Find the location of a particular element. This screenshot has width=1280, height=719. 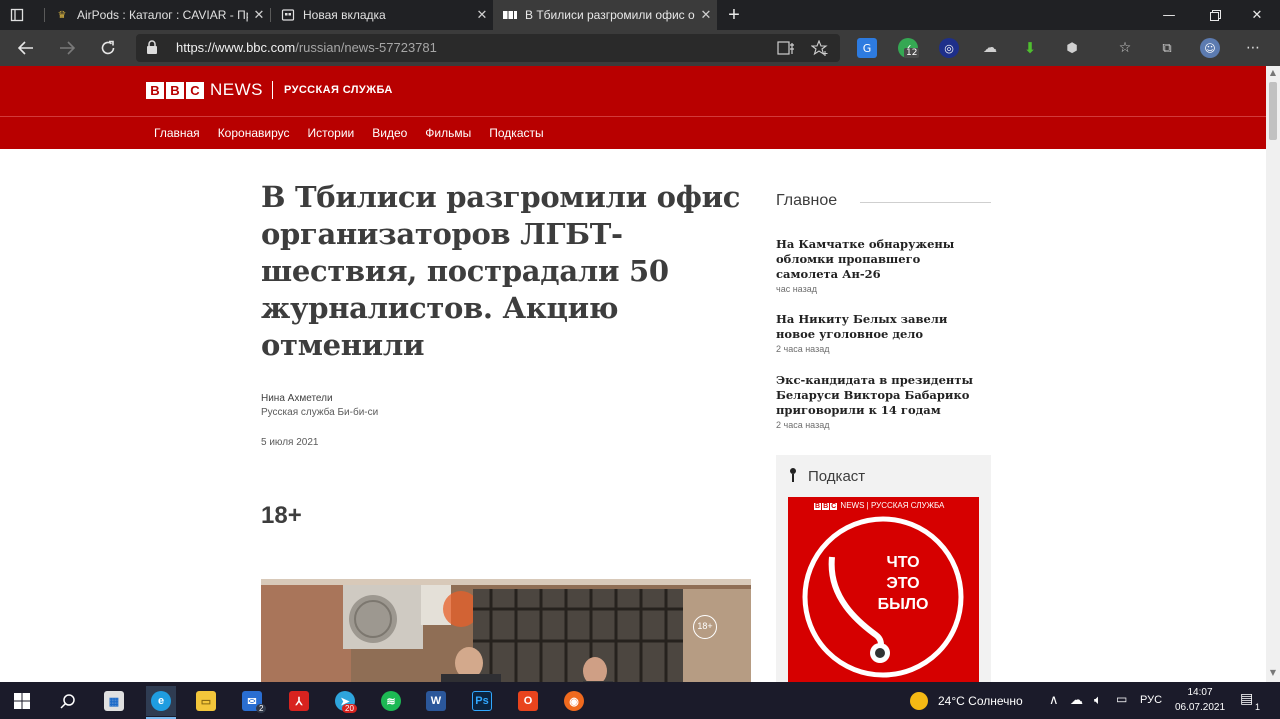

microphone-icon is located at coordinates (794, 476).